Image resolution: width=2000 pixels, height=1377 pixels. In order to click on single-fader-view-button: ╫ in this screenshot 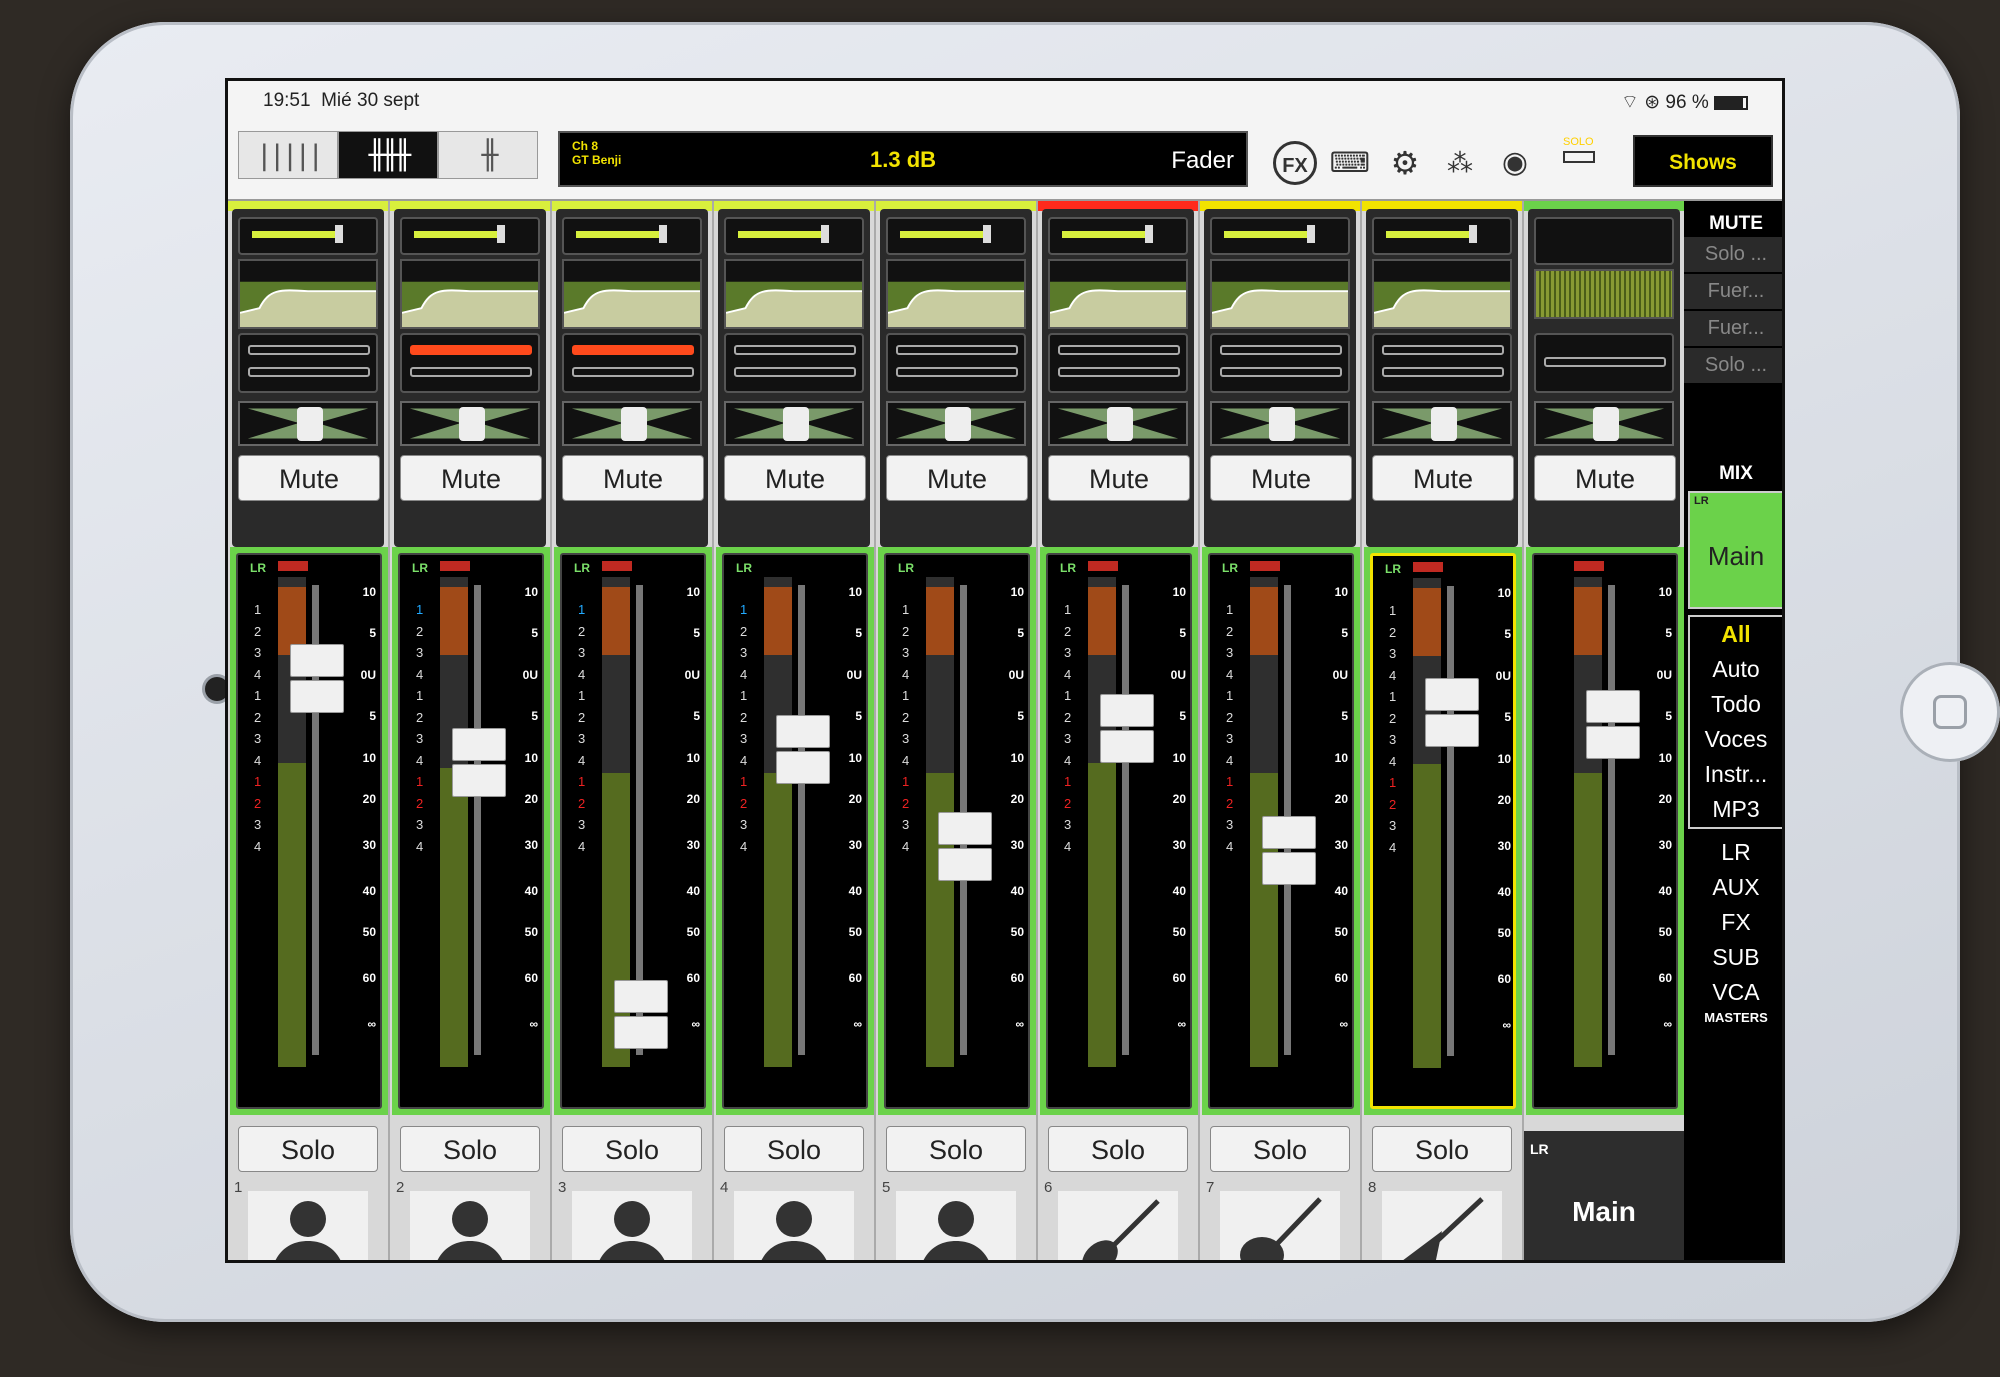, I will do `click(488, 155)`.